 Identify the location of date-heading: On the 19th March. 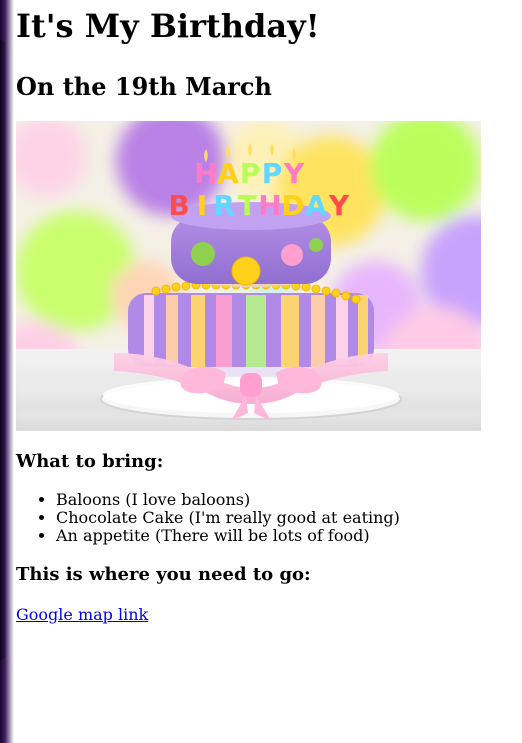
(144, 86).